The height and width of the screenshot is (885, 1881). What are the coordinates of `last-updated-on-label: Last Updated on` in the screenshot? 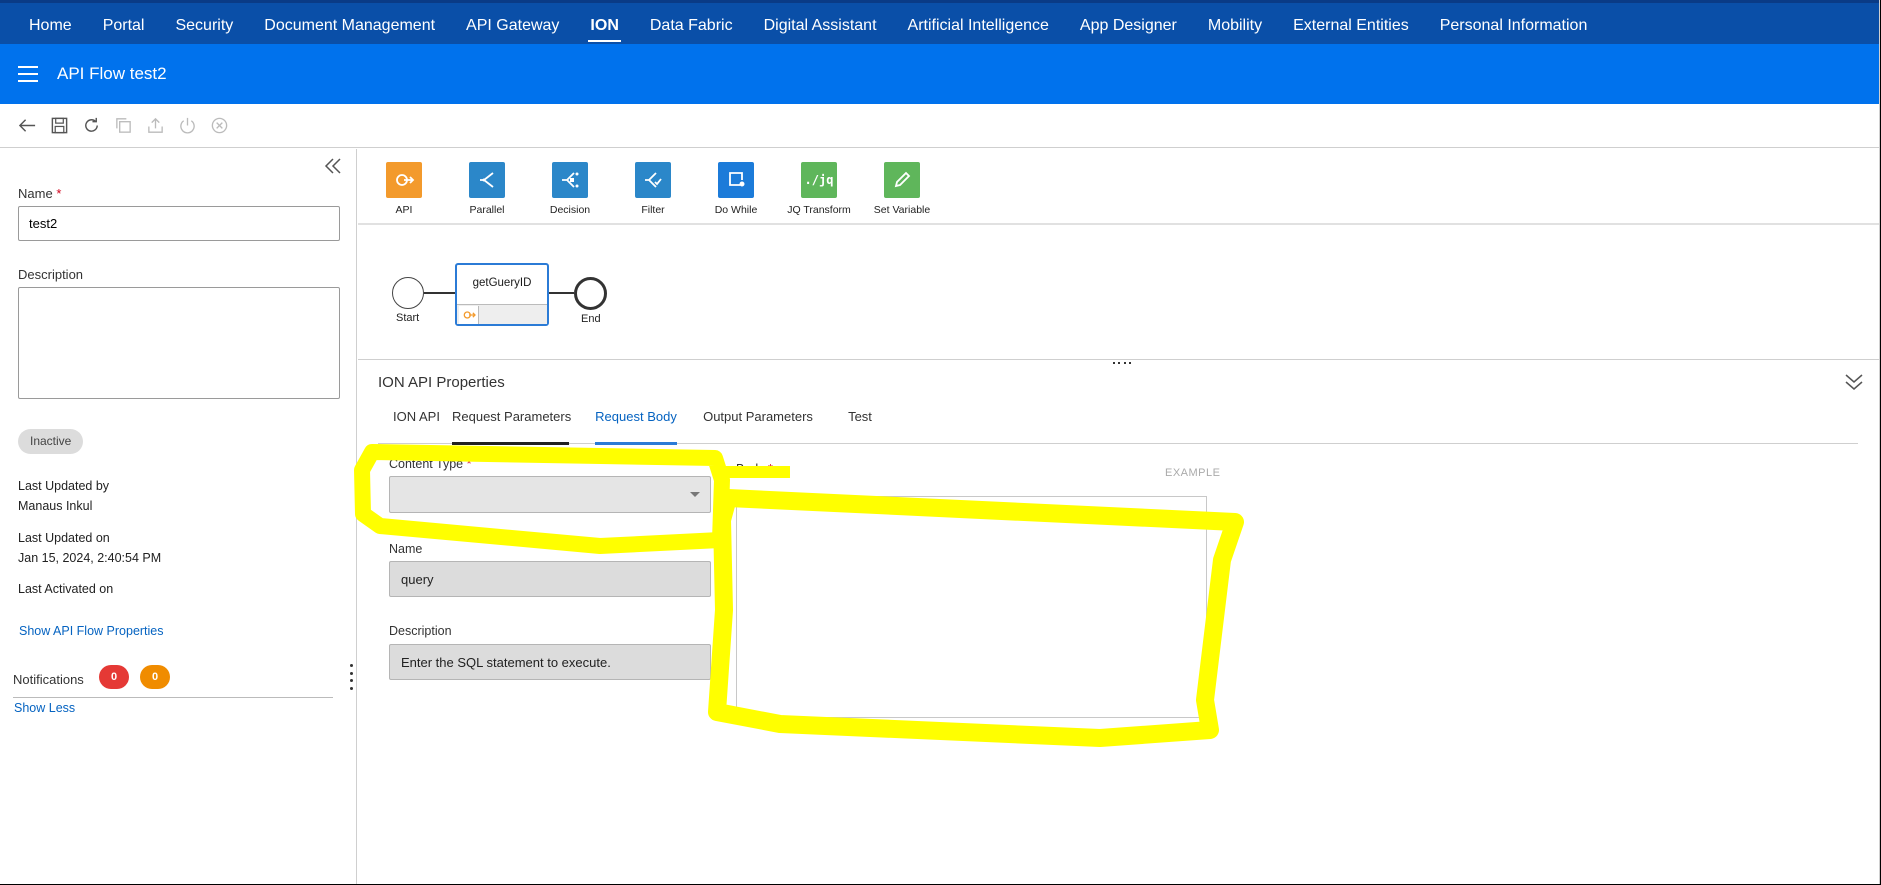 It's located at (64, 538).